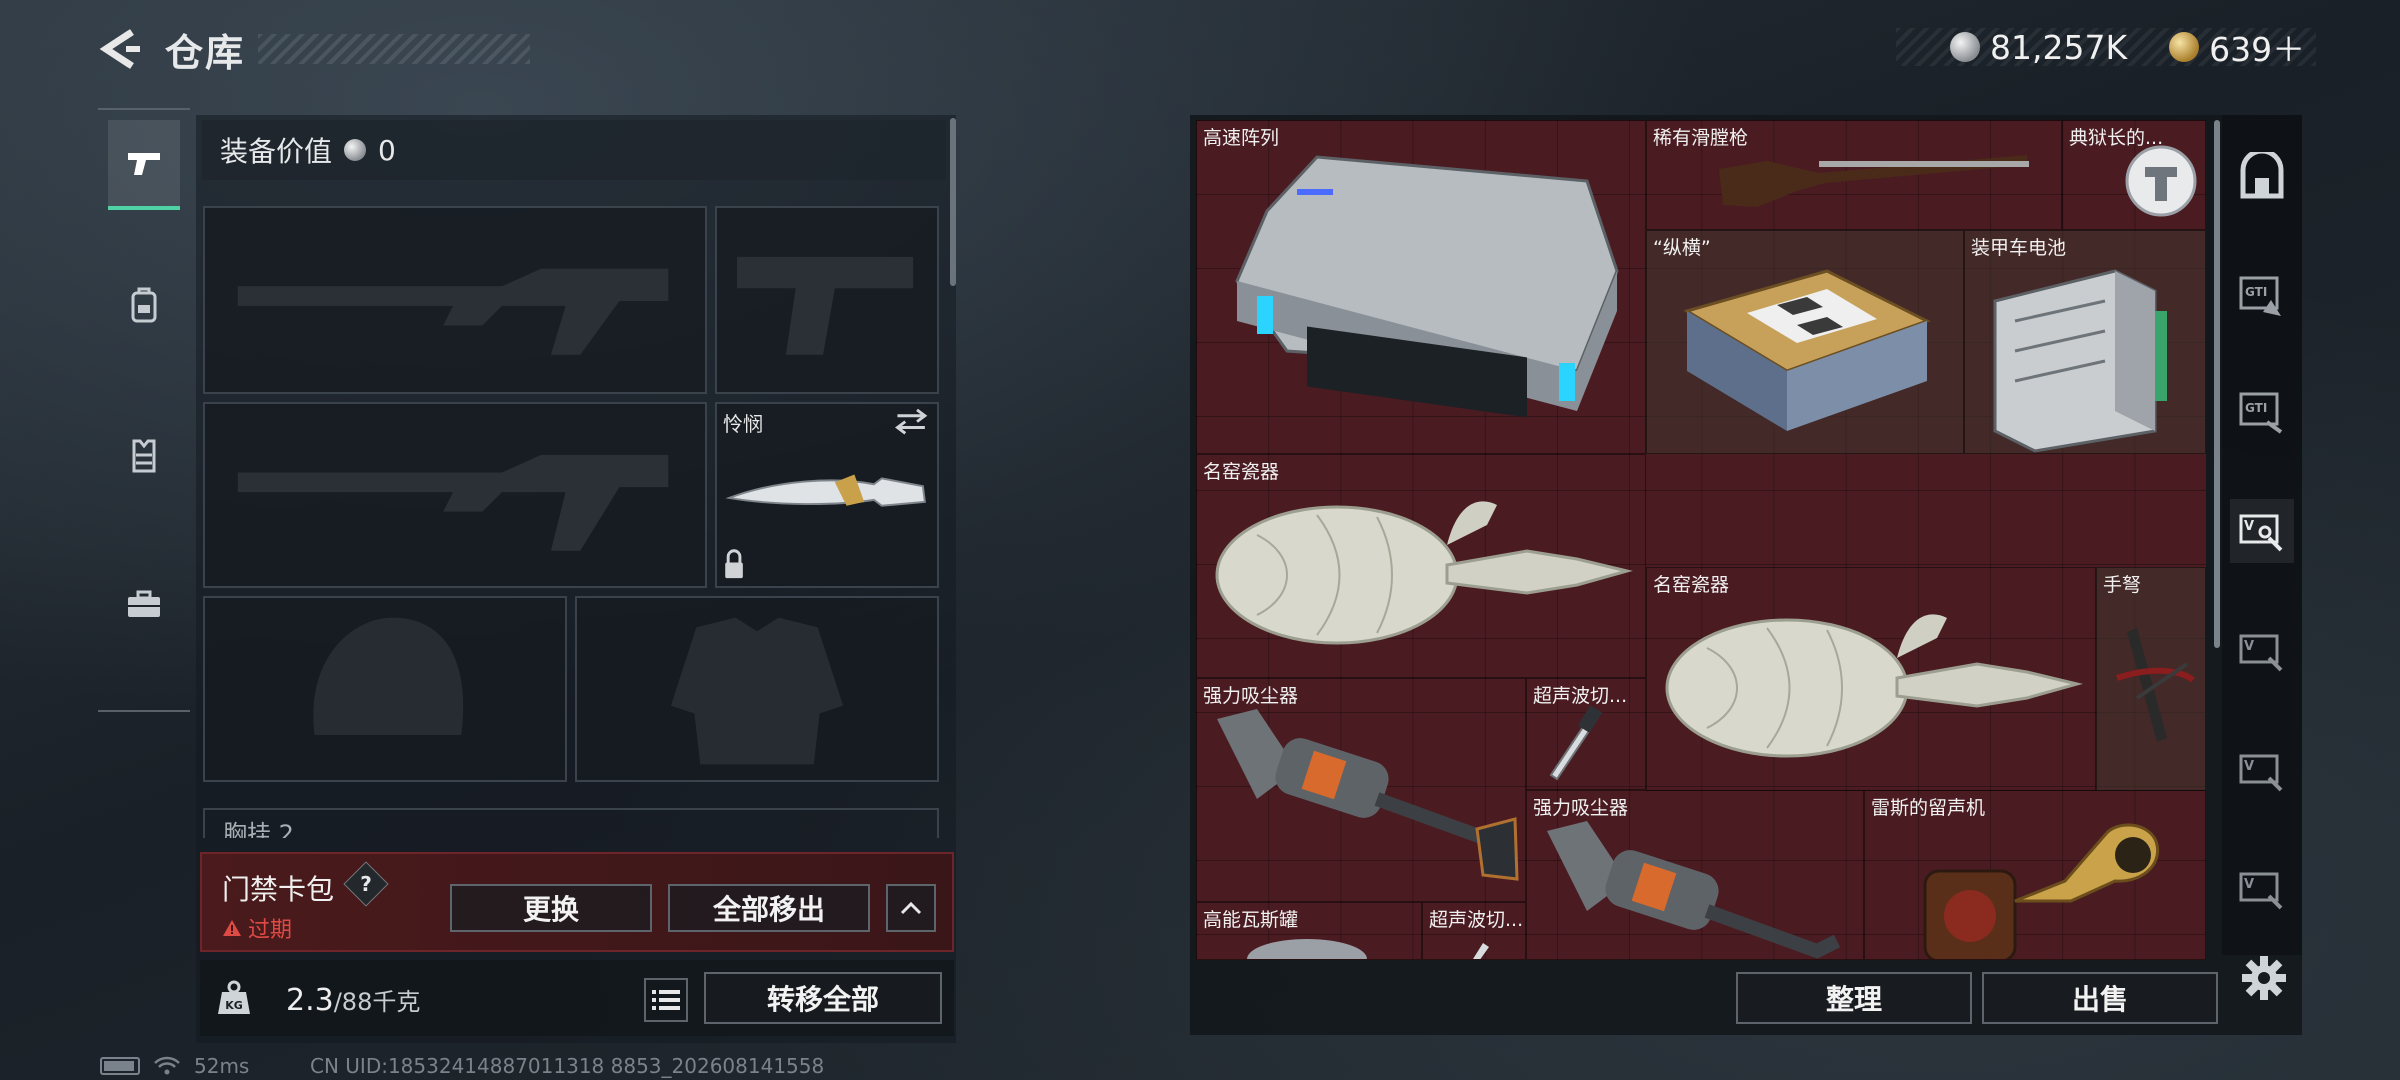  Describe the element at coordinates (1854, 998) in the screenshot. I see `sort-button: 整理` at that location.